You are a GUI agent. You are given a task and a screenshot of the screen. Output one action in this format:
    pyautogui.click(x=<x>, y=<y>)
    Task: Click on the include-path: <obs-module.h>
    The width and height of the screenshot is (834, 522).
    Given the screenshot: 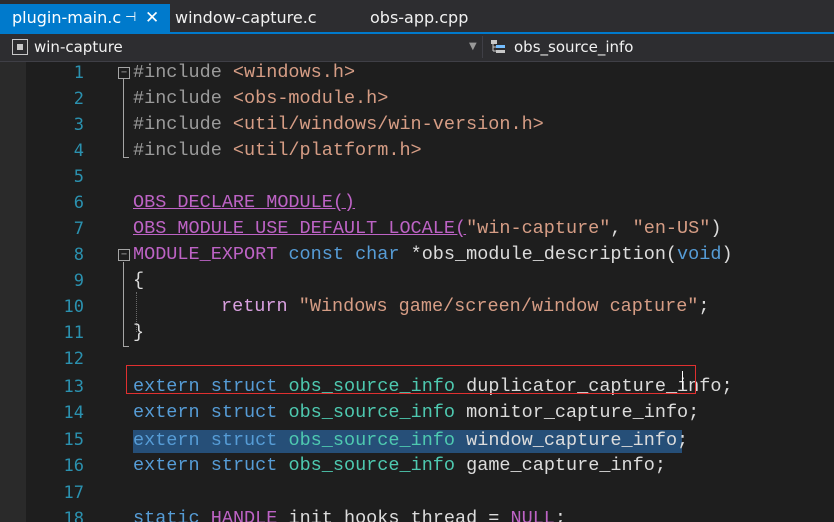 What is the action you would take?
    pyautogui.click(x=310, y=98)
    